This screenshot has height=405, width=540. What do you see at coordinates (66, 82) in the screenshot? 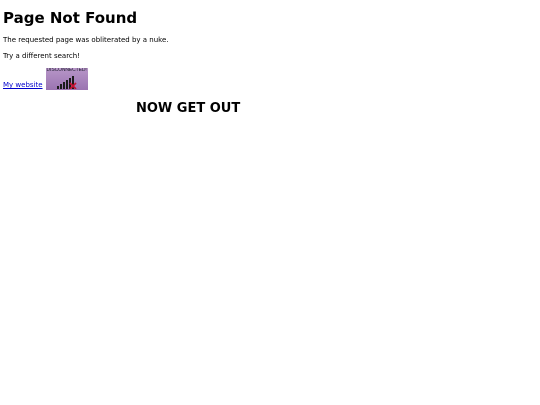
I see `signal-bars-icon` at bounding box center [66, 82].